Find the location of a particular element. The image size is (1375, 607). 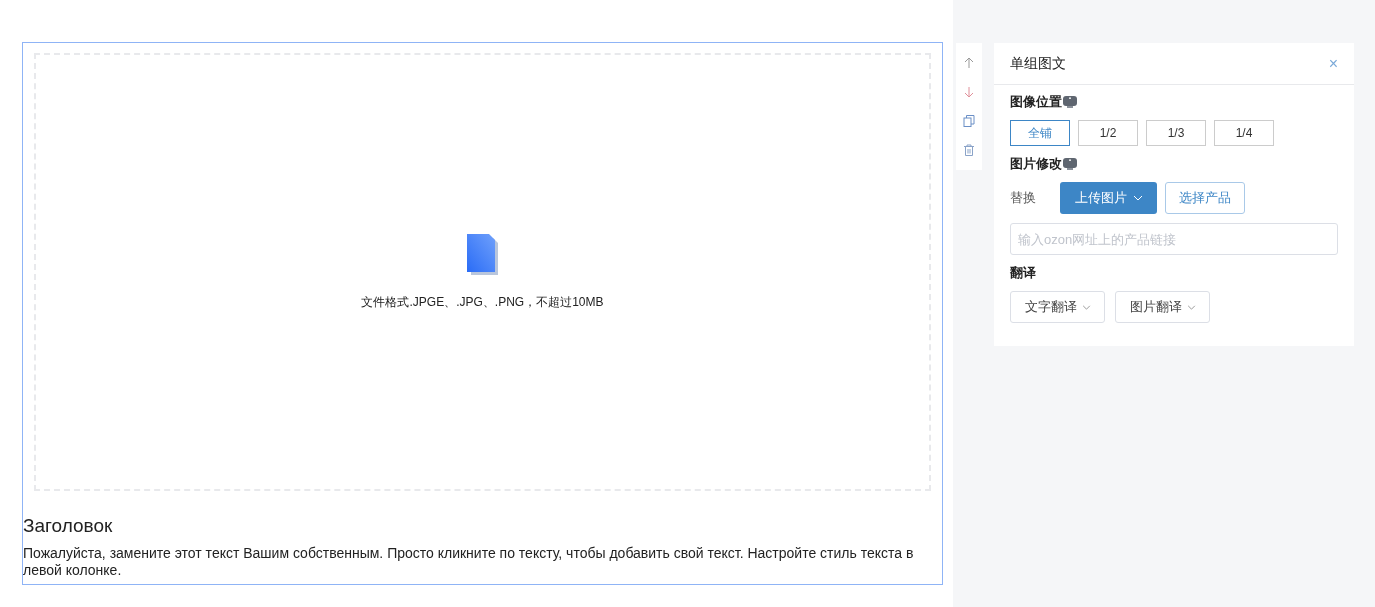

translate-dropdown: 图片翻译 is located at coordinates (1162, 307).